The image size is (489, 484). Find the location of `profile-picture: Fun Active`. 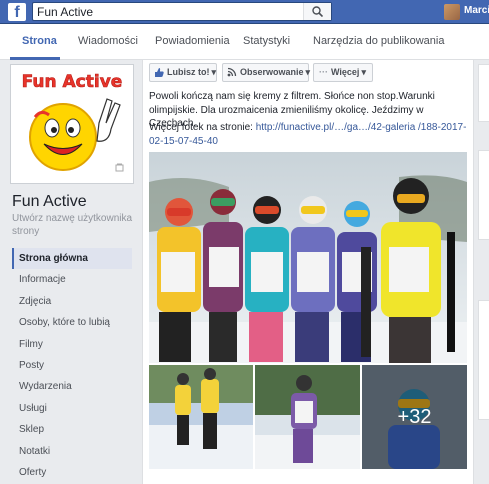

profile-picture: Fun Active is located at coordinates (72, 124).